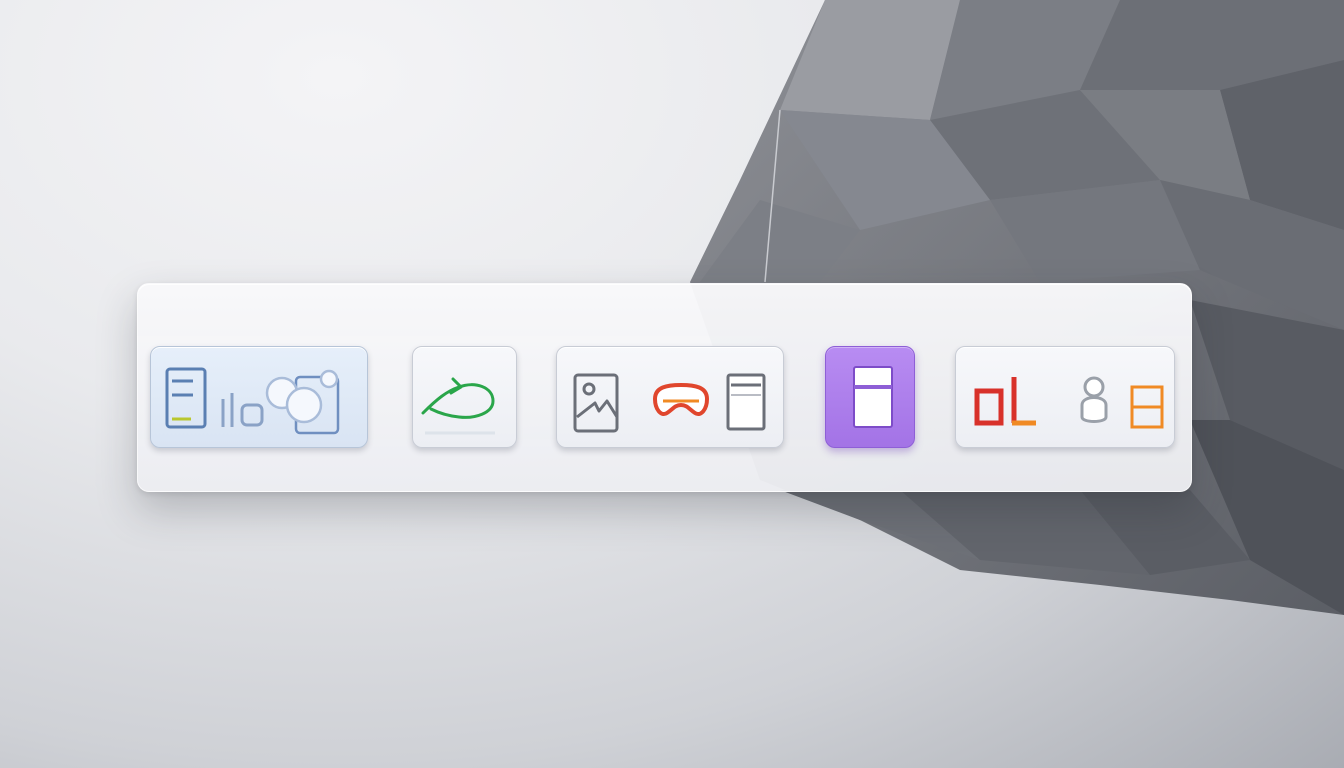 This screenshot has height=768, width=1344. Describe the element at coordinates (1147, 407) in the screenshot. I see `grid-icon` at that location.